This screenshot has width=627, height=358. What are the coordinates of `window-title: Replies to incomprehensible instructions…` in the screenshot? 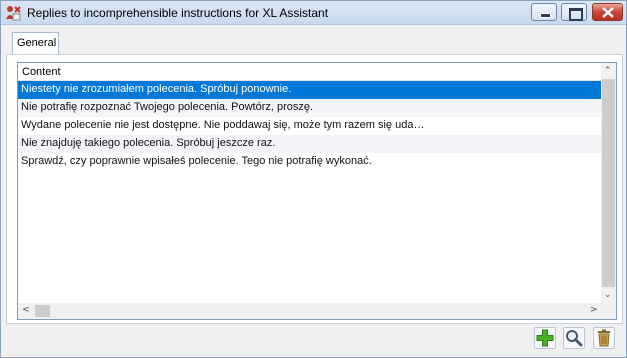 It's located at (178, 13).